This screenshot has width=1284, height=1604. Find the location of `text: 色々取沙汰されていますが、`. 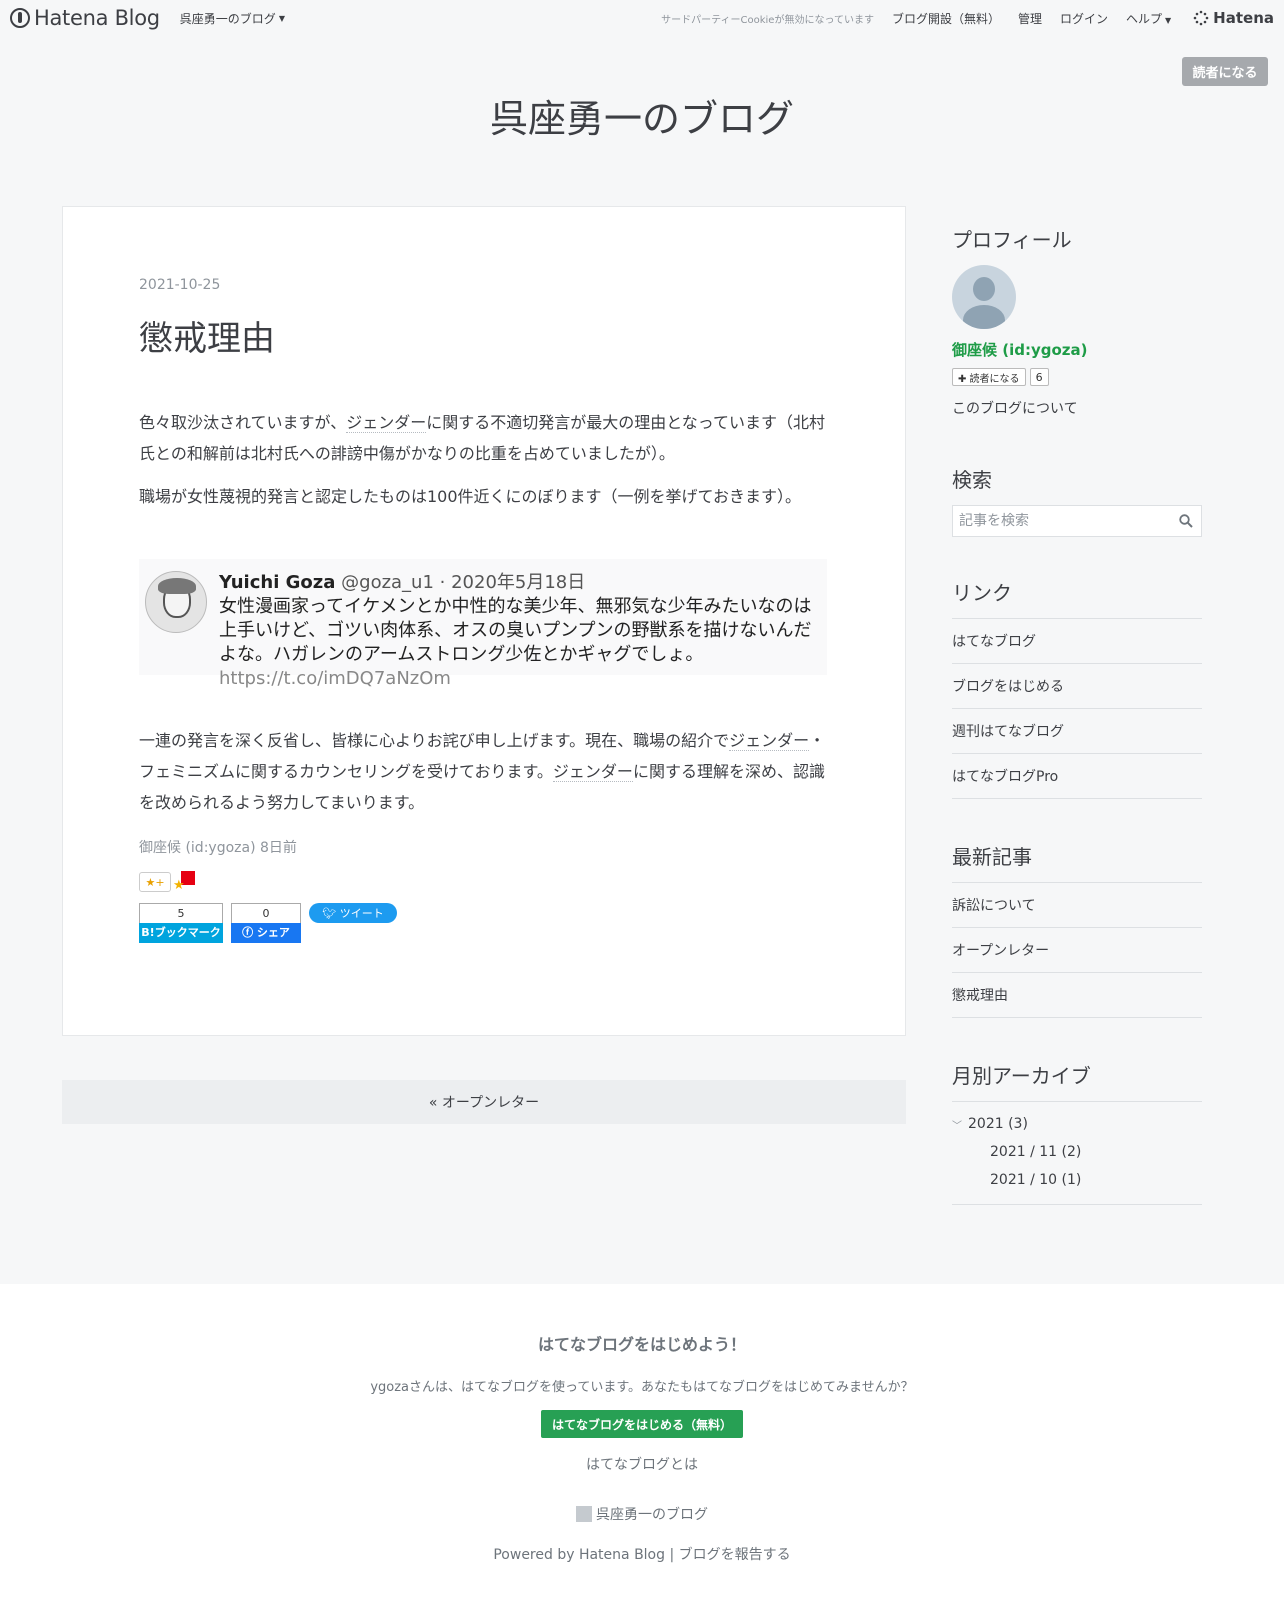

text: 色々取沙汰されていますが、 is located at coordinates (243, 422).